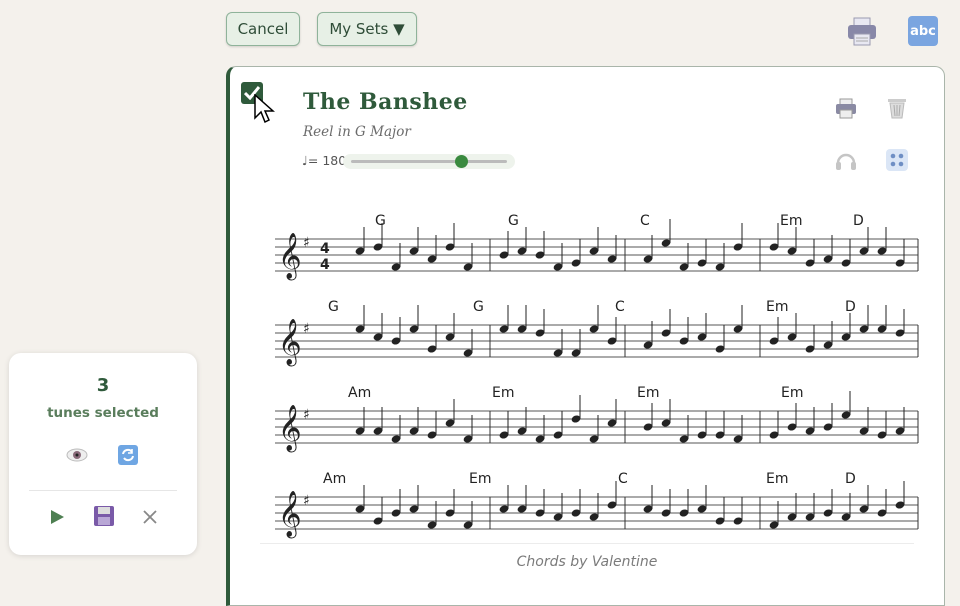 The image size is (960, 606). Describe the element at coordinates (264, 109) in the screenshot. I see `cursor-icon` at that location.